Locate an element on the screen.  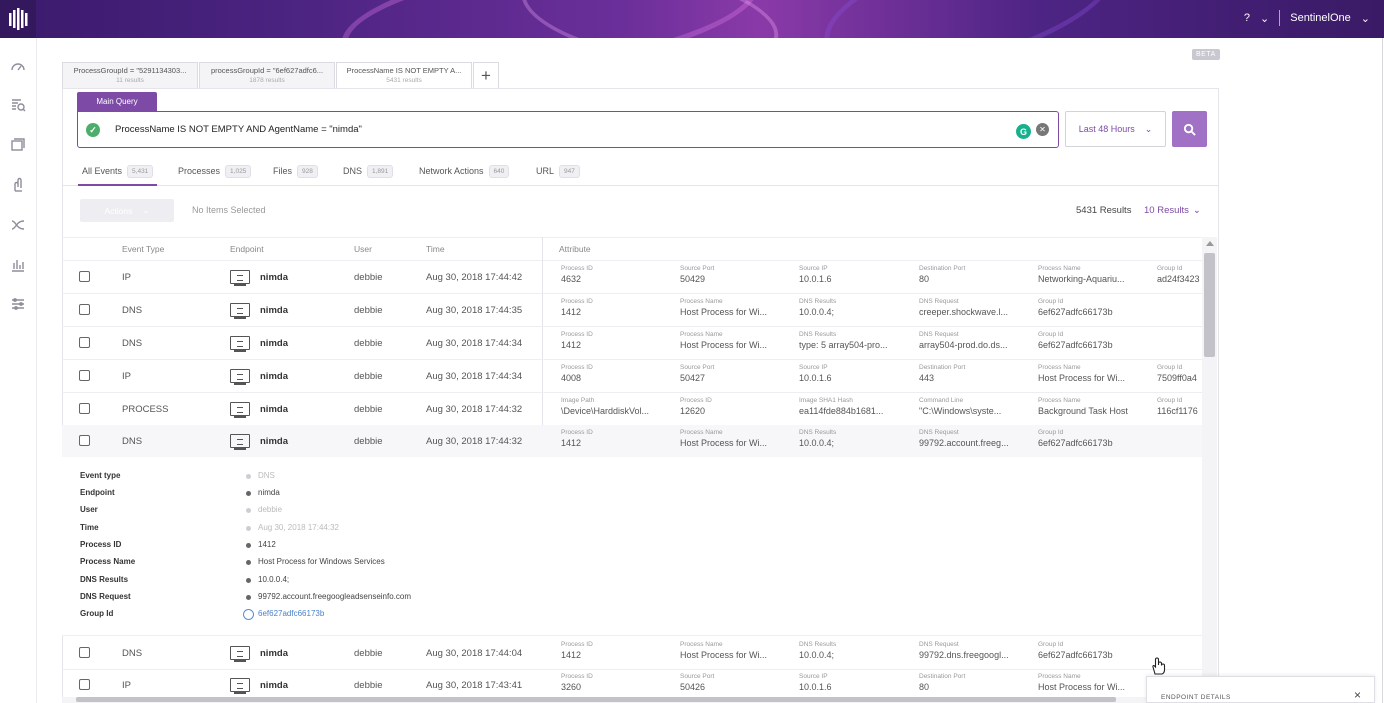
account-menu: SentinelOne is located at coordinates (1320, 18).